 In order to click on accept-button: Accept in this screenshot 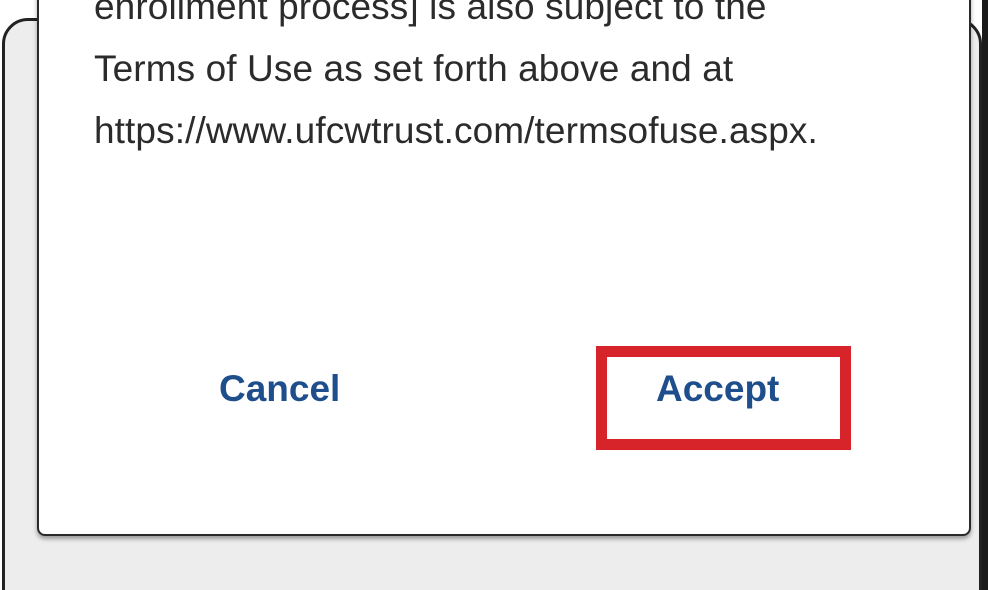, I will do `click(717, 389)`.